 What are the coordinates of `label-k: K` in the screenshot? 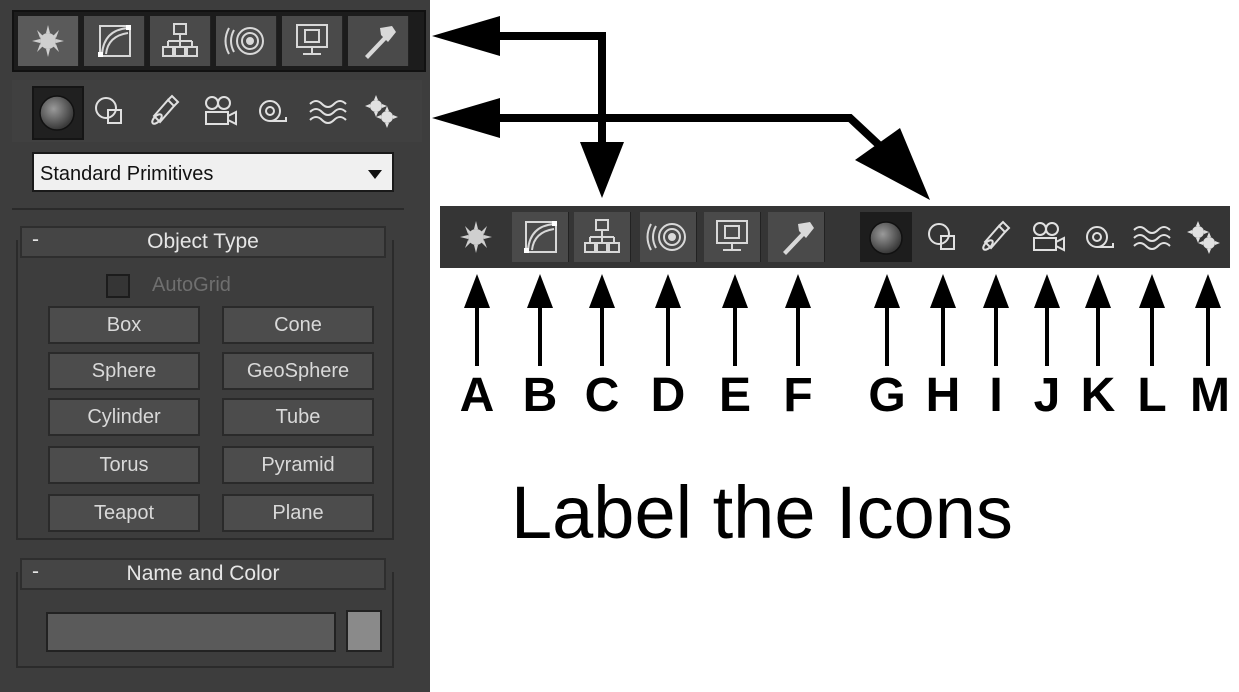 It's located at (1098, 395).